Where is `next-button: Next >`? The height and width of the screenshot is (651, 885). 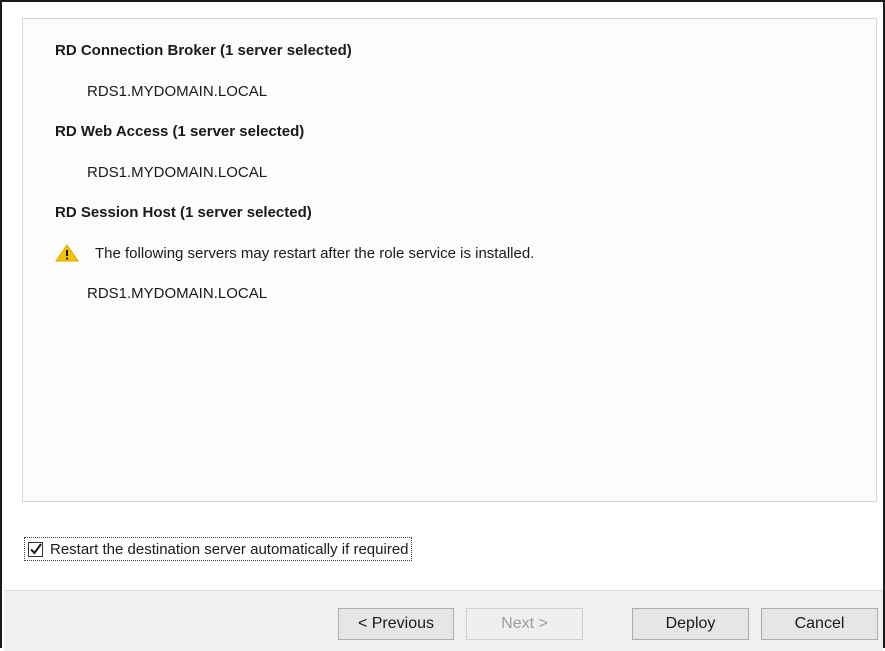
next-button: Next > is located at coordinates (524, 624).